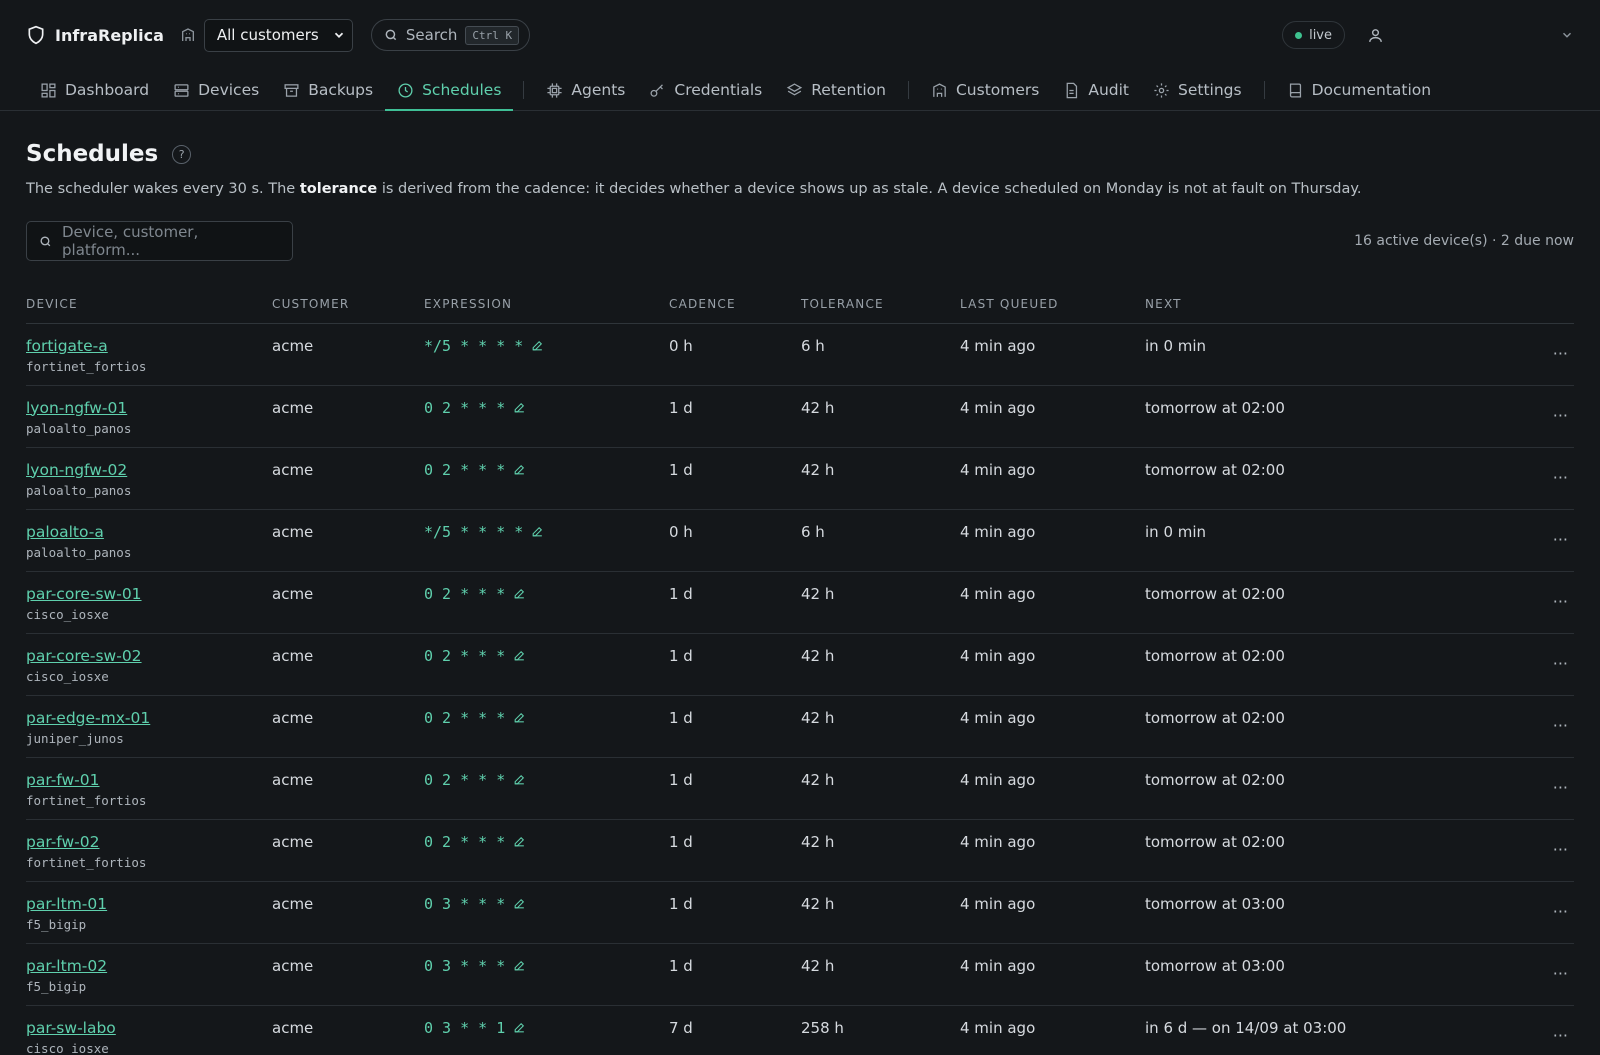 The width and height of the screenshot is (1600, 1055). What do you see at coordinates (705, 90) in the screenshot?
I see `tab-credentials: Credentials` at bounding box center [705, 90].